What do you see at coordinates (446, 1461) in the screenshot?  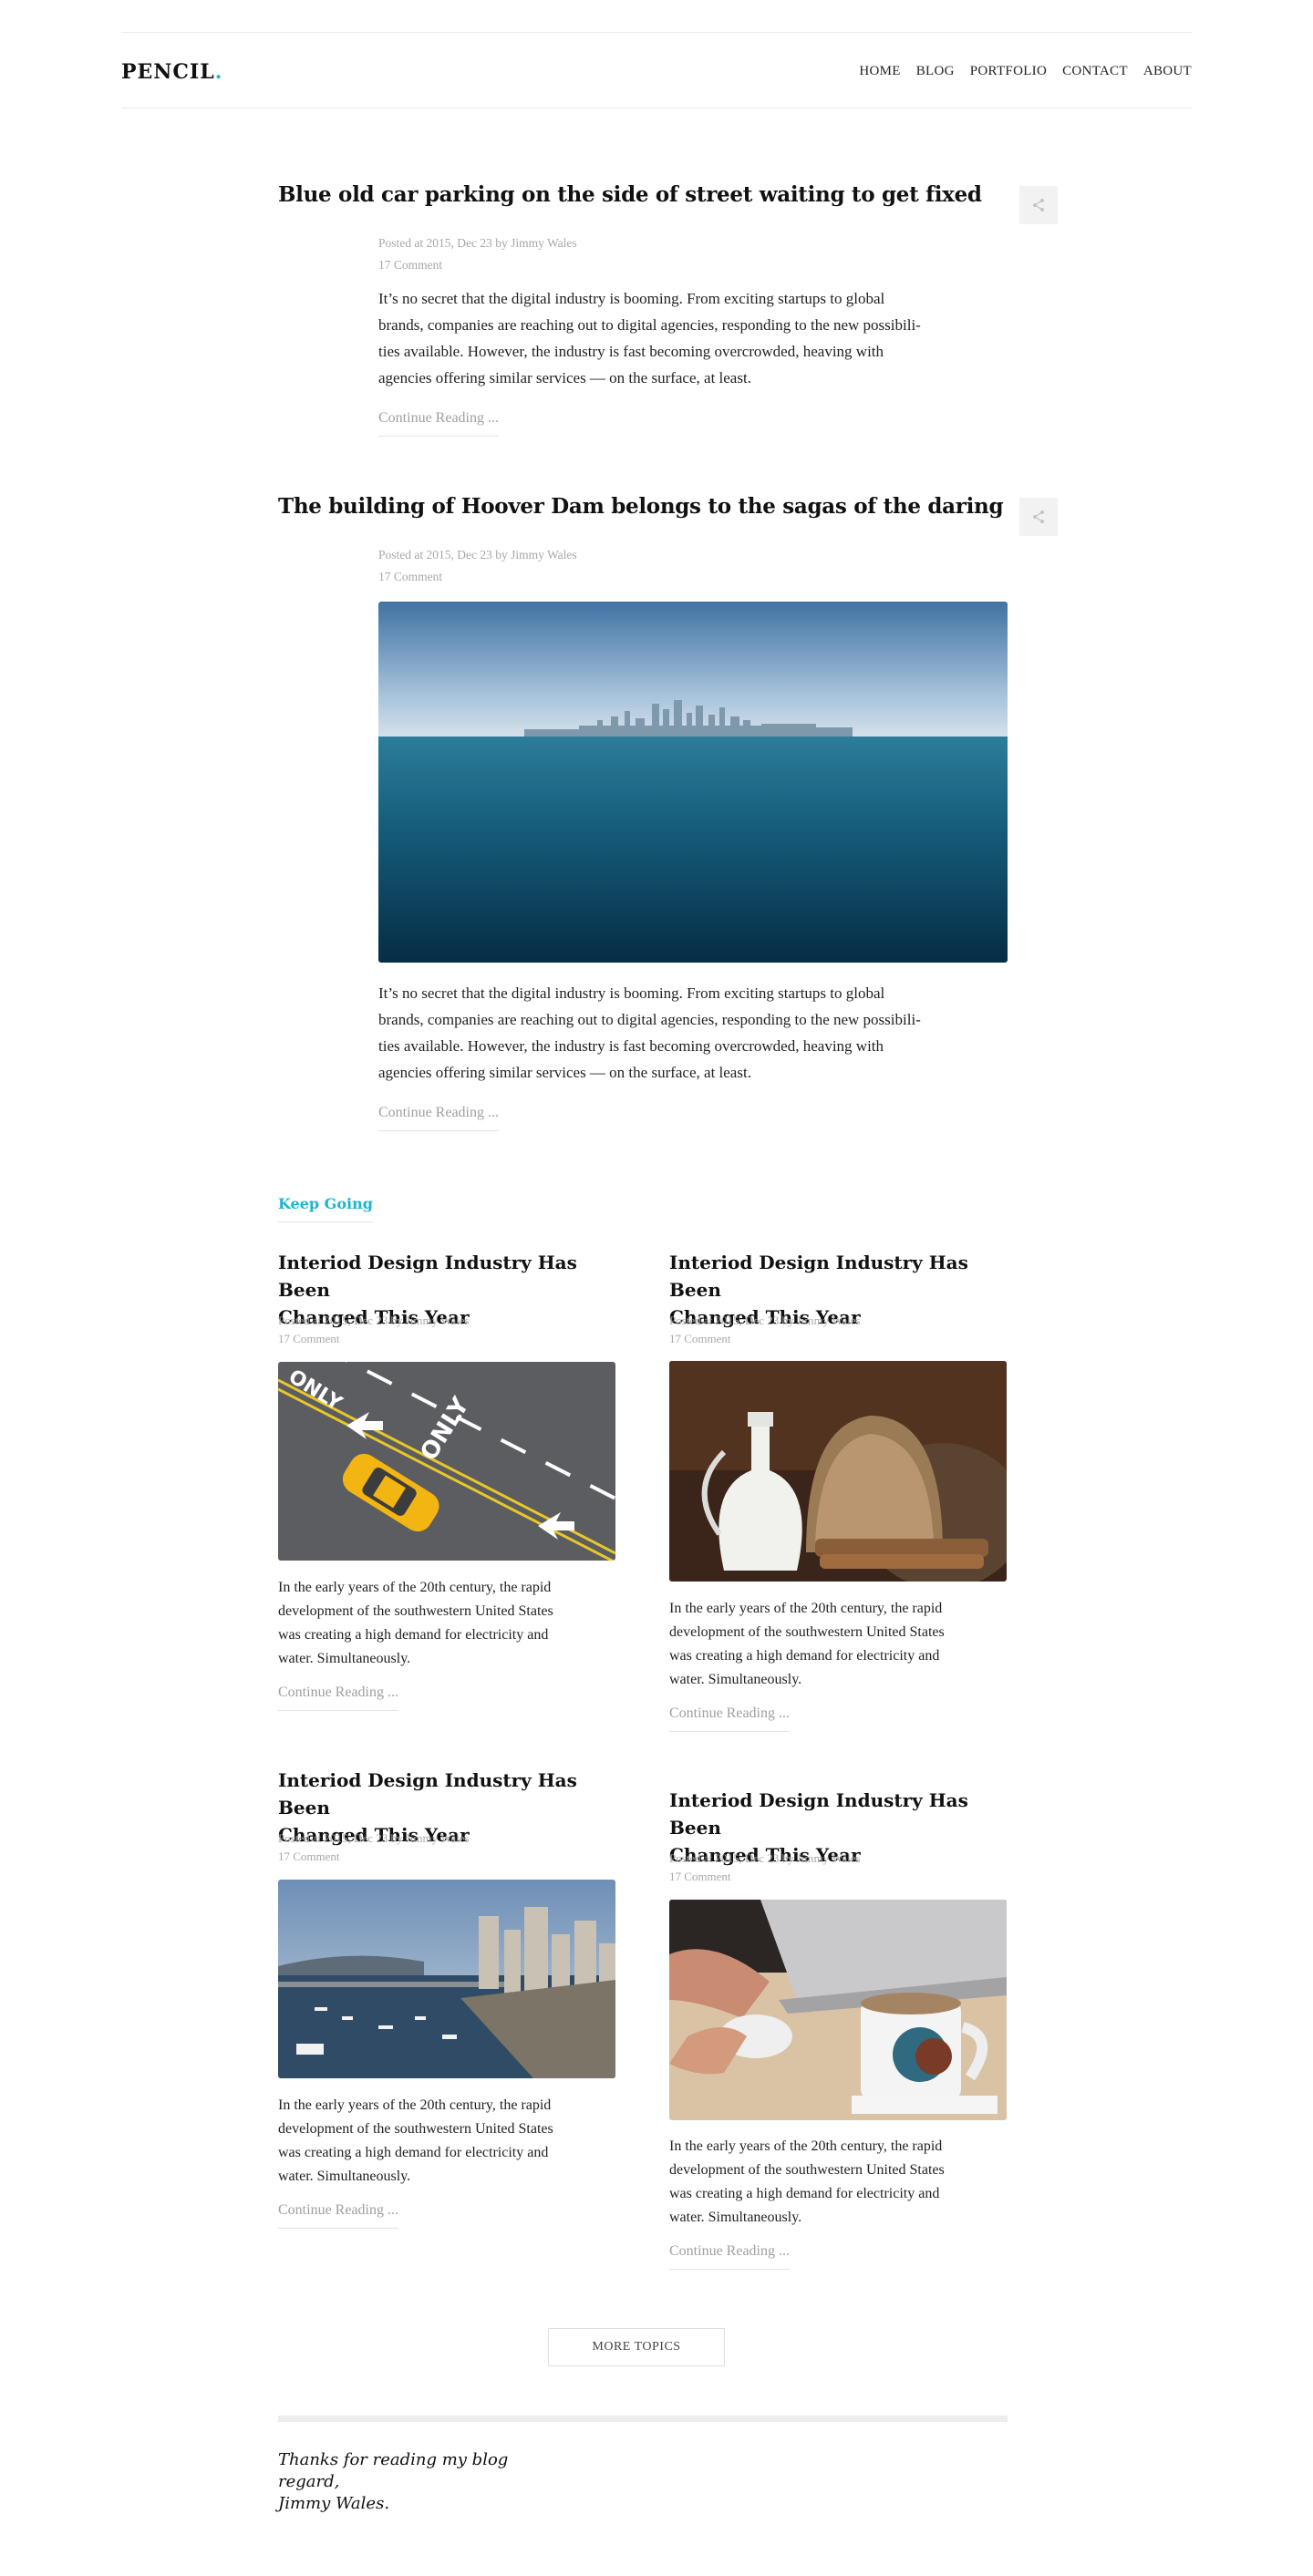 I see `taxi-road-image: ONLY ONLY` at bounding box center [446, 1461].